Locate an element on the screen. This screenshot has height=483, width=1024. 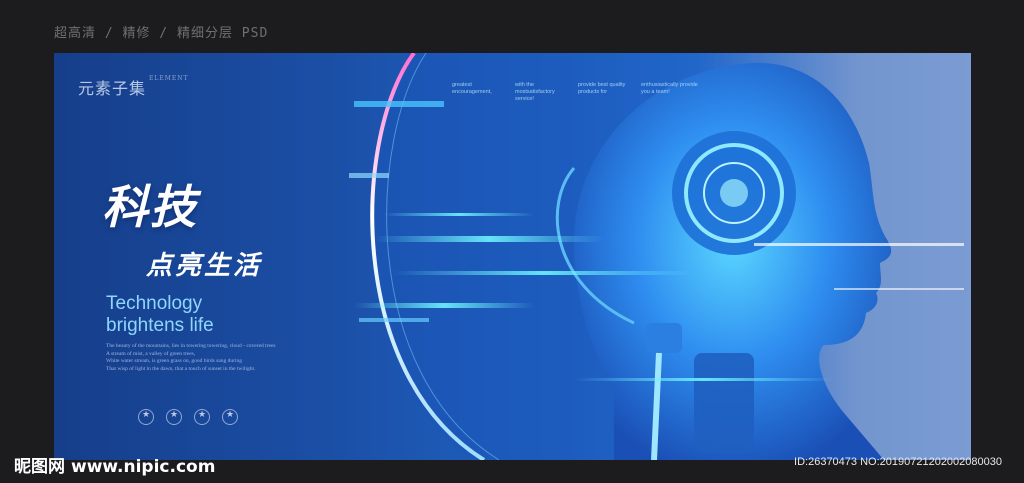
english-title: Technology brightens life is located at coordinates (160, 315).